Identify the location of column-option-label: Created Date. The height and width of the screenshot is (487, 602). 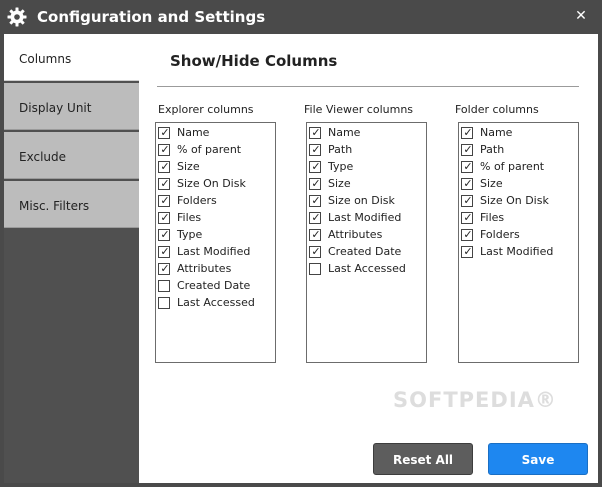
(365, 251).